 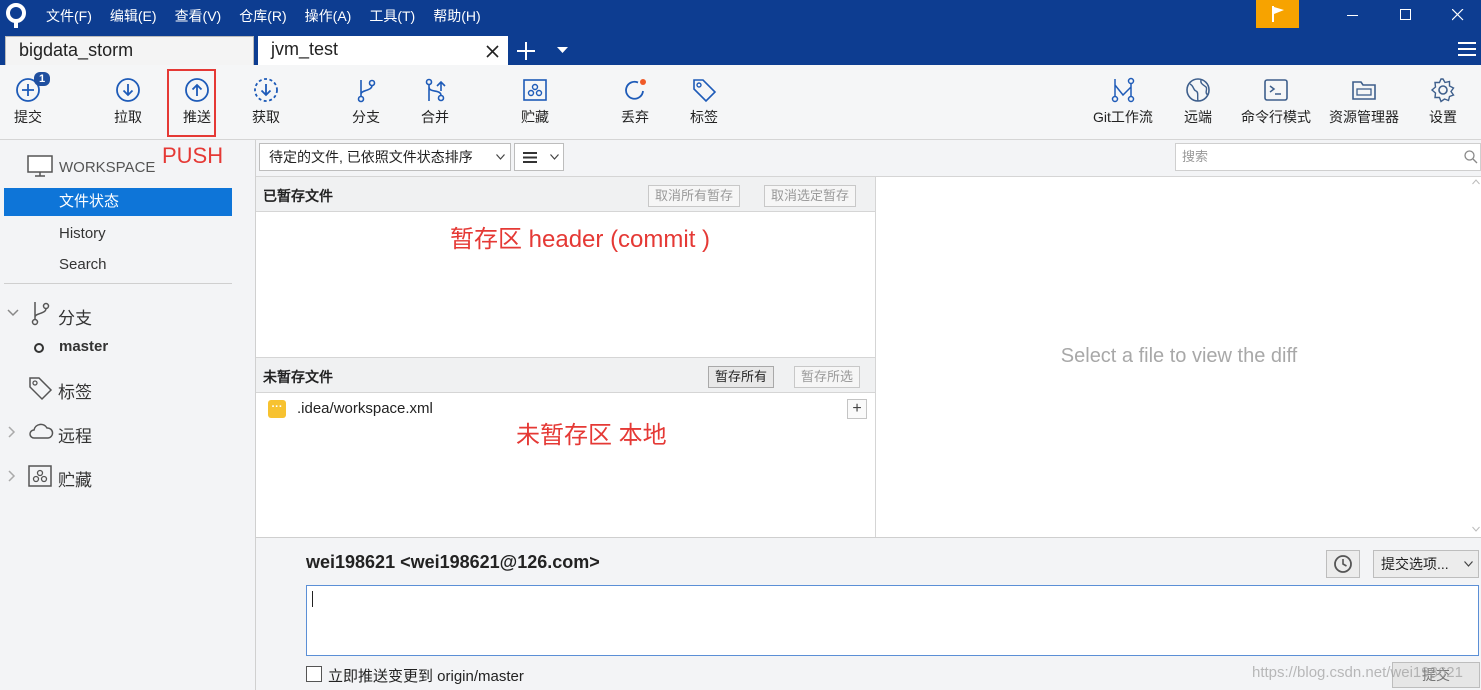 I want to click on stage-all-button: 暂存所有, so click(x=741, y=377).